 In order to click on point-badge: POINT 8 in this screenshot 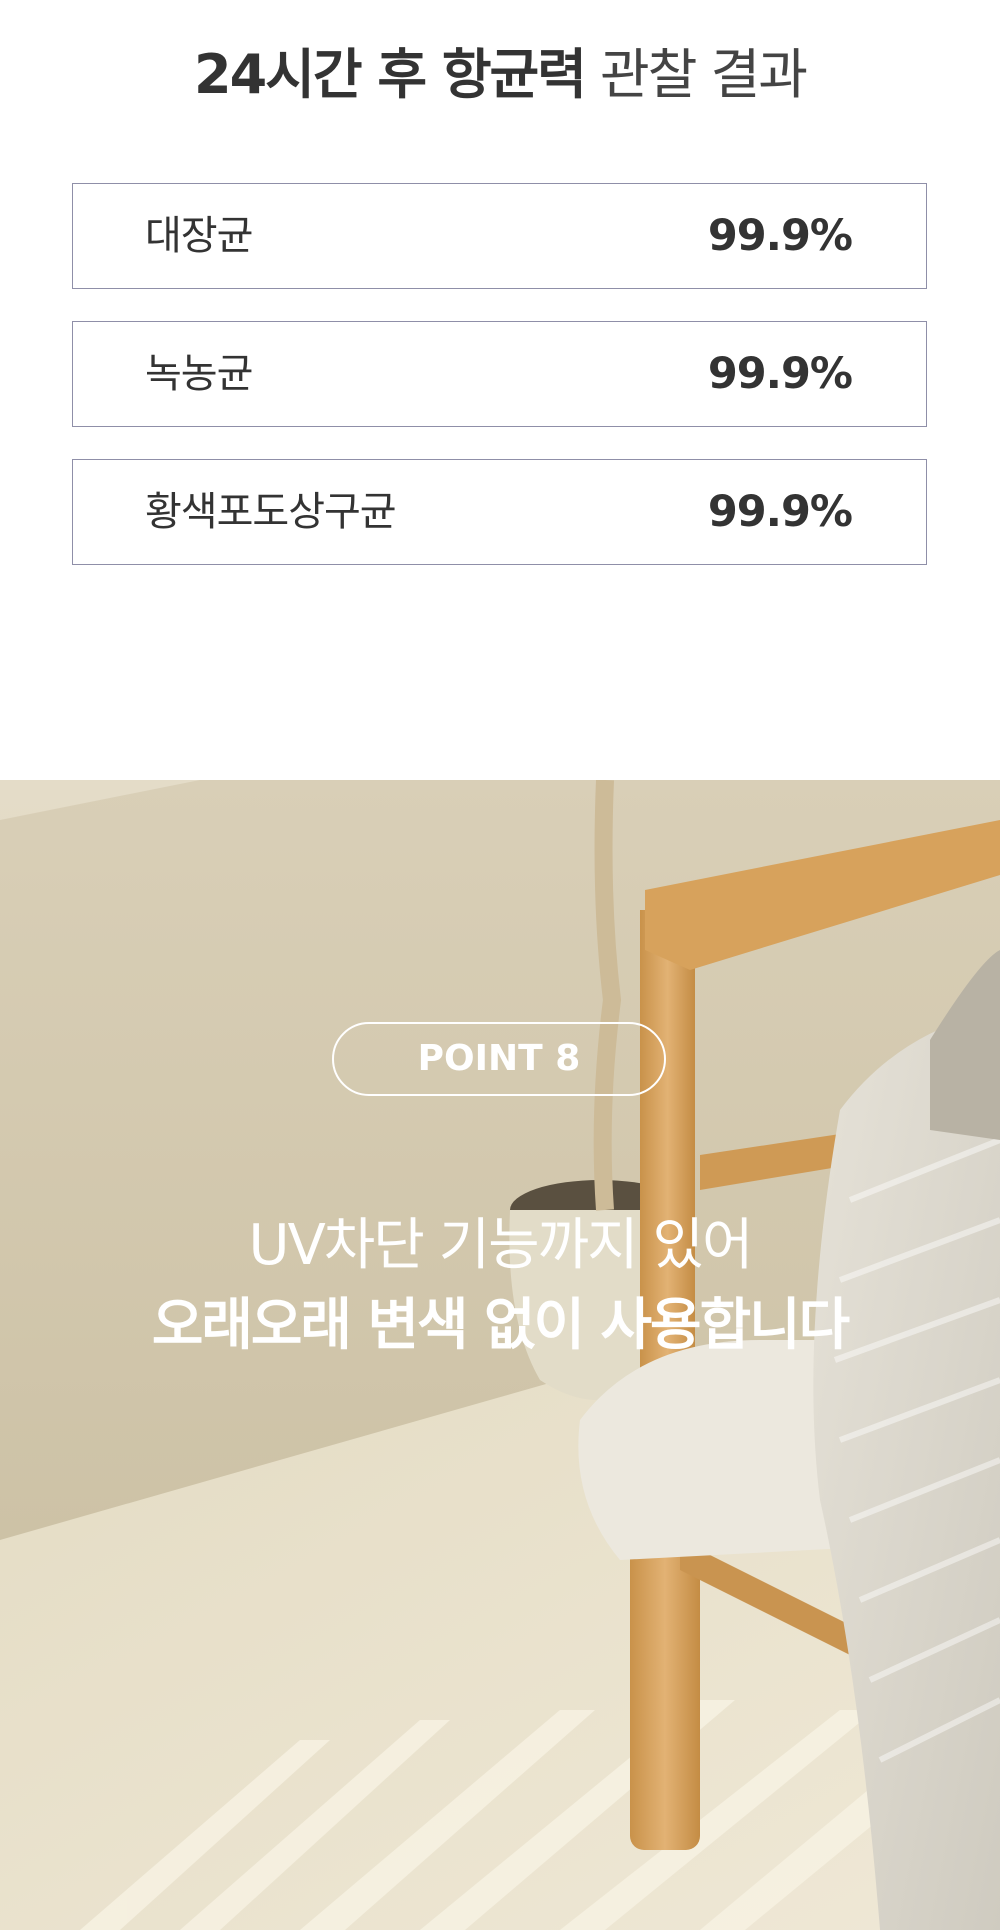, I will do `click(499, 1059)`.